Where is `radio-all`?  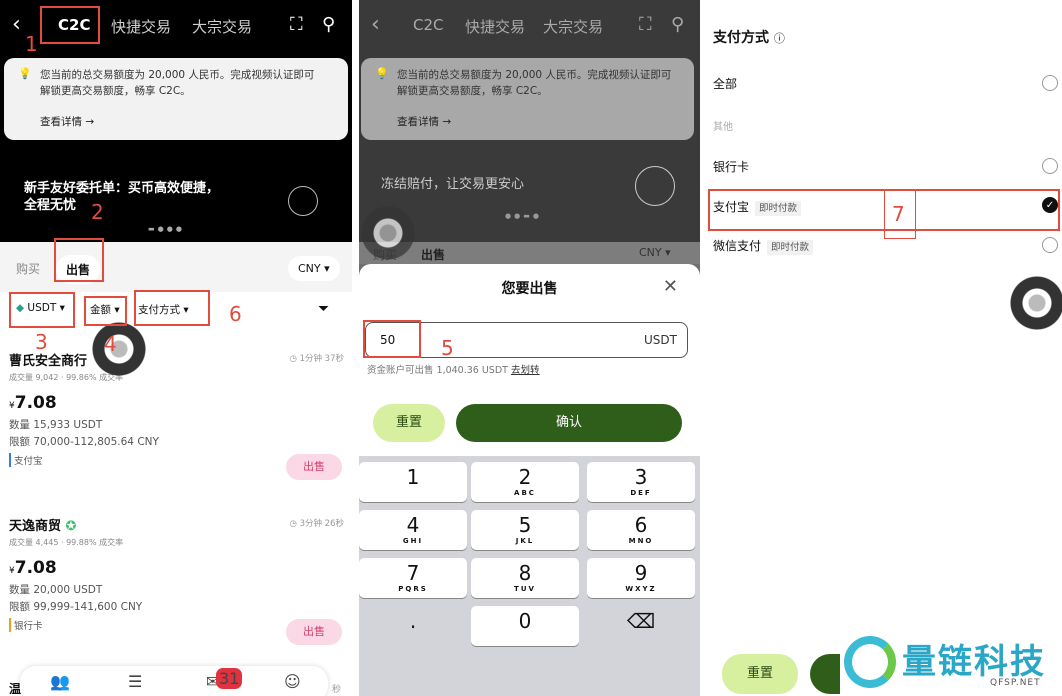
radio-all is located at coordinates (1050, 83).